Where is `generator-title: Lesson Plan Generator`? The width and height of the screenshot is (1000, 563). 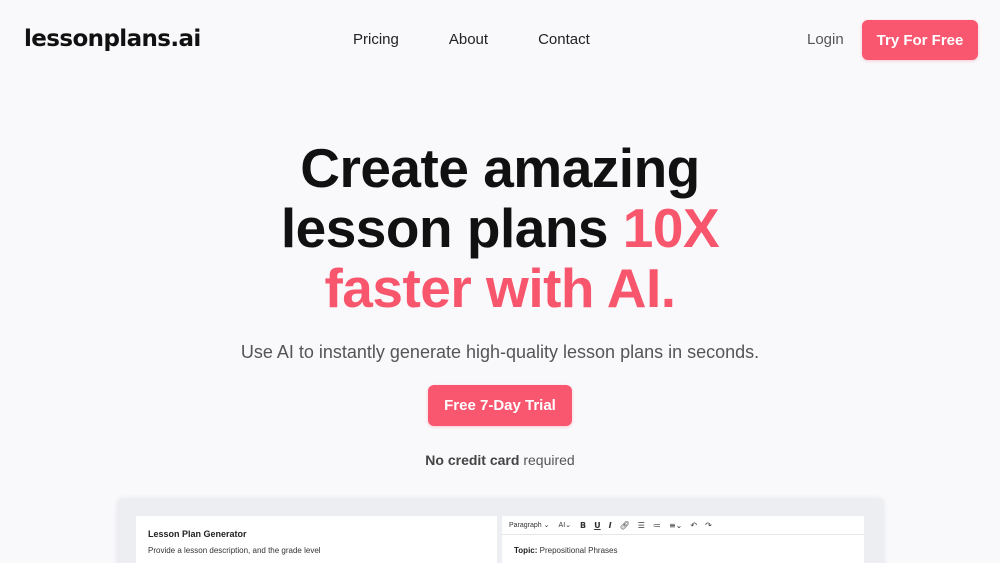
generator-title: Lesson Plan Generator is located at coordinates (197, 534).